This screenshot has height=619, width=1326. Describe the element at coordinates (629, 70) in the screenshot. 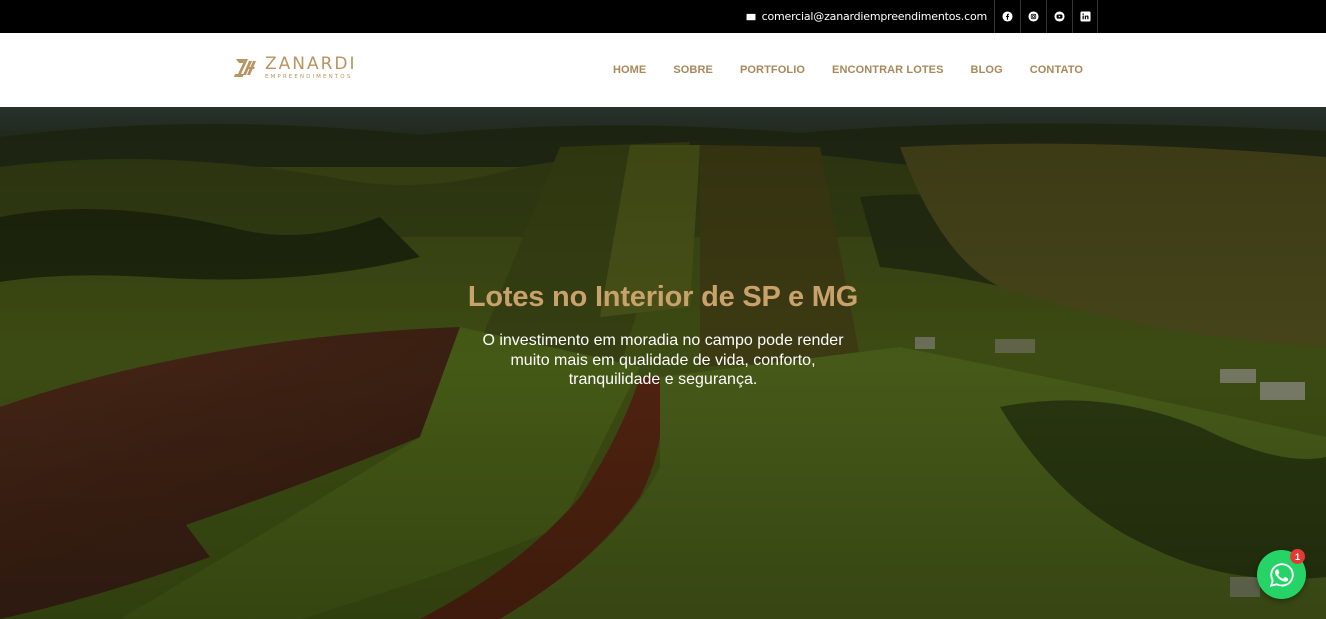

I see `nav-home: HOME` at that location.